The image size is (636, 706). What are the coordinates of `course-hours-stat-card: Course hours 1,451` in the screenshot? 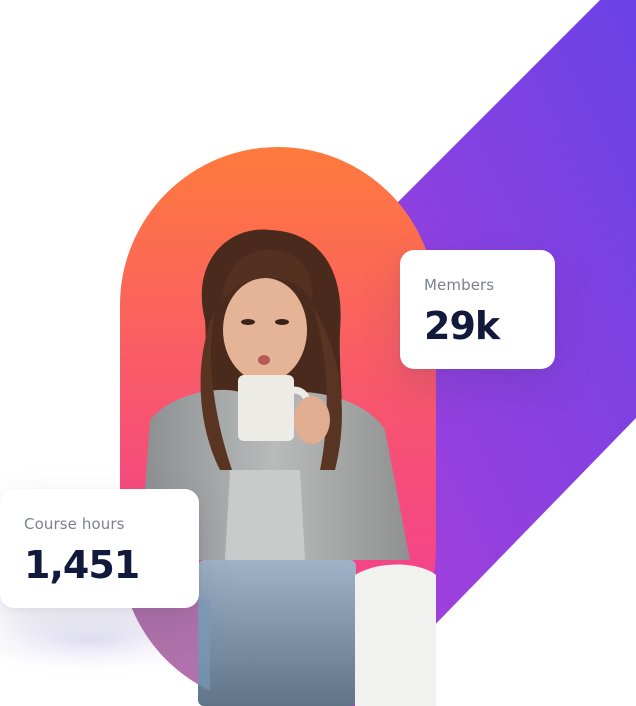 It's located at (99, 548).